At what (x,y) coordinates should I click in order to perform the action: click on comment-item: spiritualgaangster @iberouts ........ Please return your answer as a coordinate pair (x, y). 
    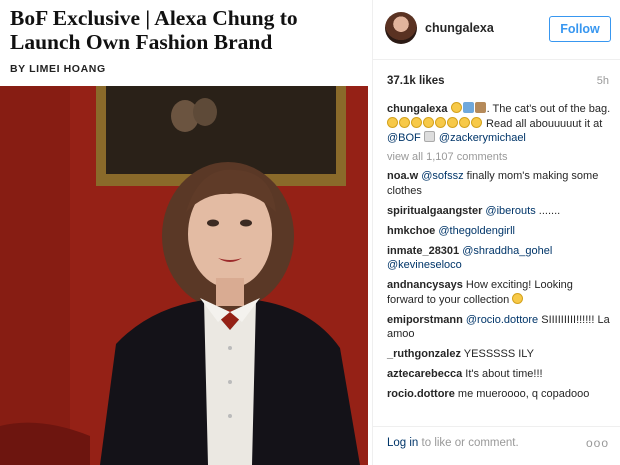
    Looking at the image, I should click on (499, 211).